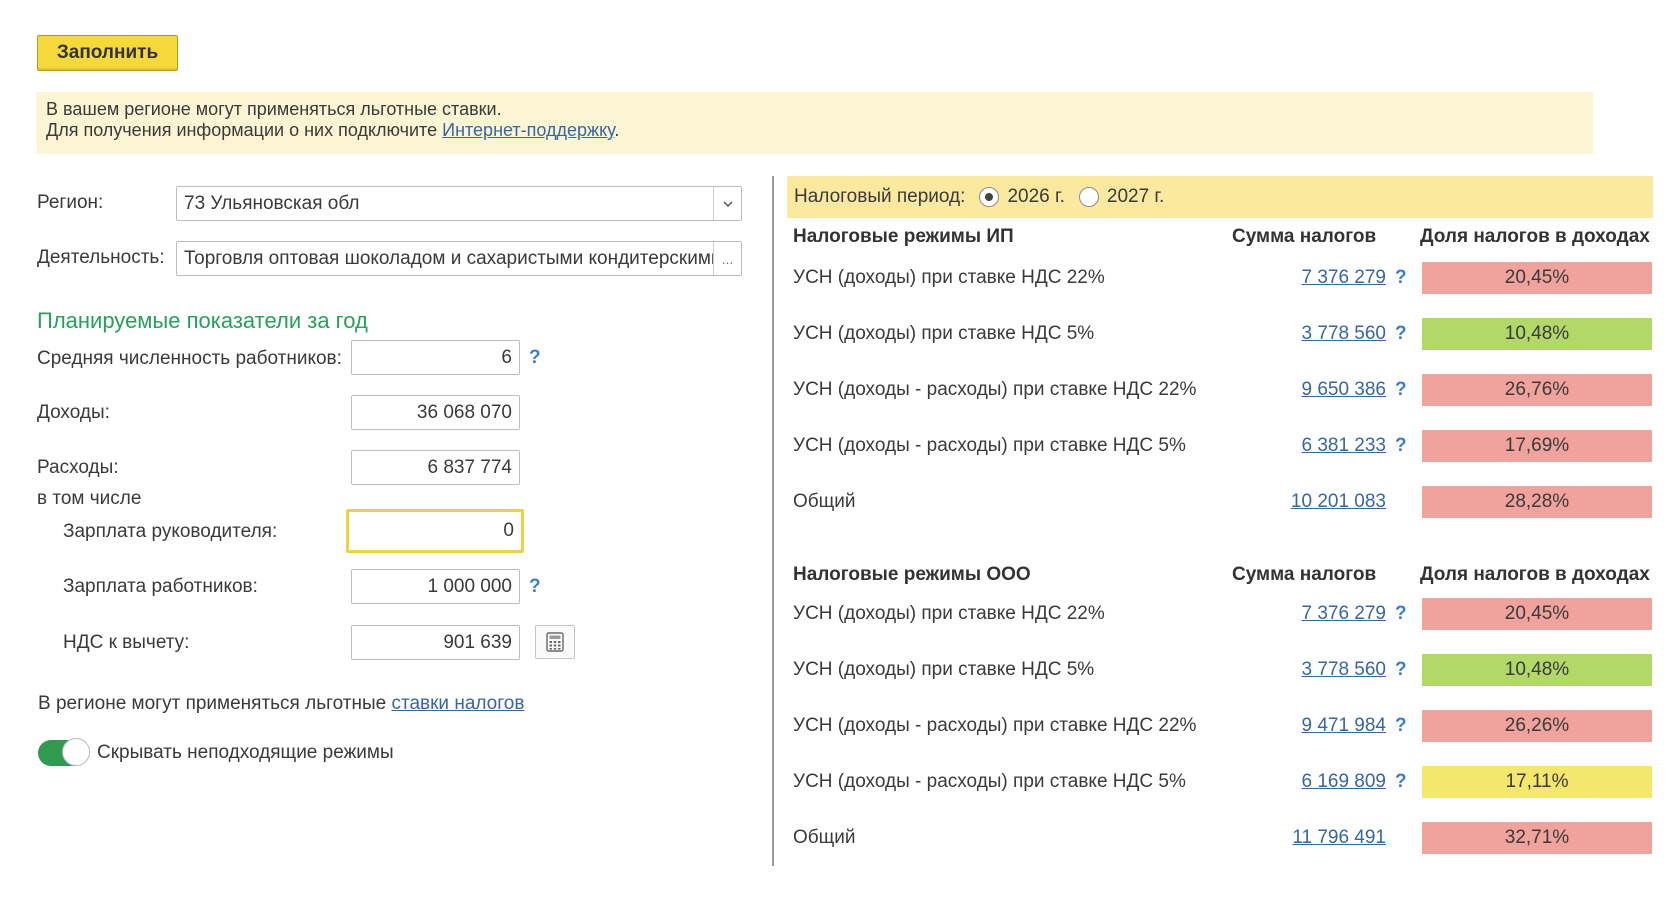 The height and width of the screenshot is (922, 1680). What do you see at coordinates (1304, 574) in the screenshot?
I see `ooo-sum-header: Сумма налогов` at bounding box center [1304, 574].